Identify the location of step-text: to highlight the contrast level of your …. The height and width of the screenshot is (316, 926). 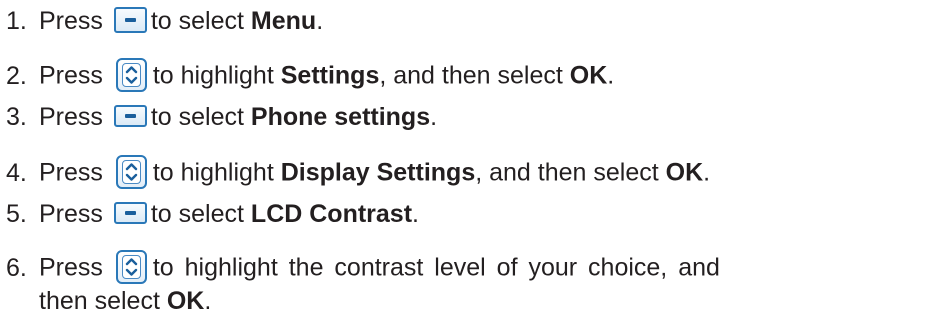
(436, 267).